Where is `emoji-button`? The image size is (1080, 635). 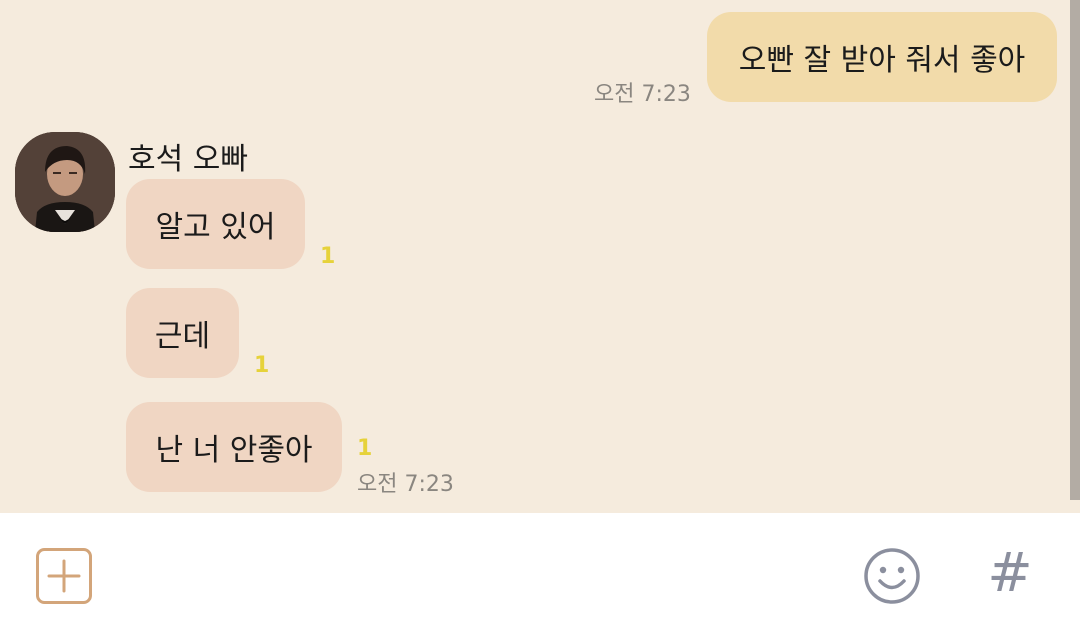
emoji-button is located at coordinates (892, 576).